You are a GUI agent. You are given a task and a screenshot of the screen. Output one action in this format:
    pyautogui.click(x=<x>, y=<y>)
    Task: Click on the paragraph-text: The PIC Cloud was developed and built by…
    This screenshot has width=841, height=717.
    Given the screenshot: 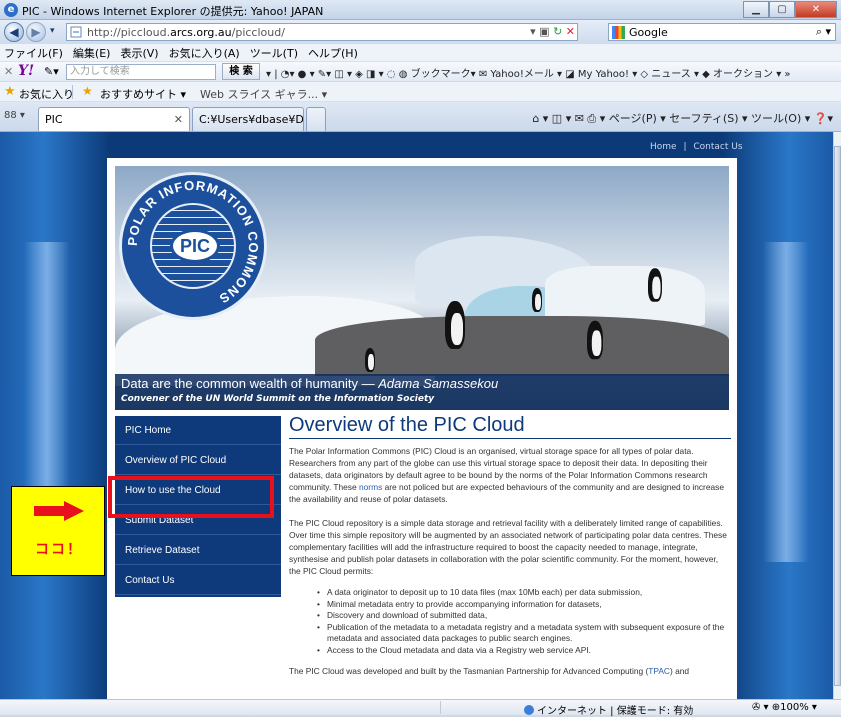 What is the action you would take?
    pyautogui.click(x=469, y=670)
    